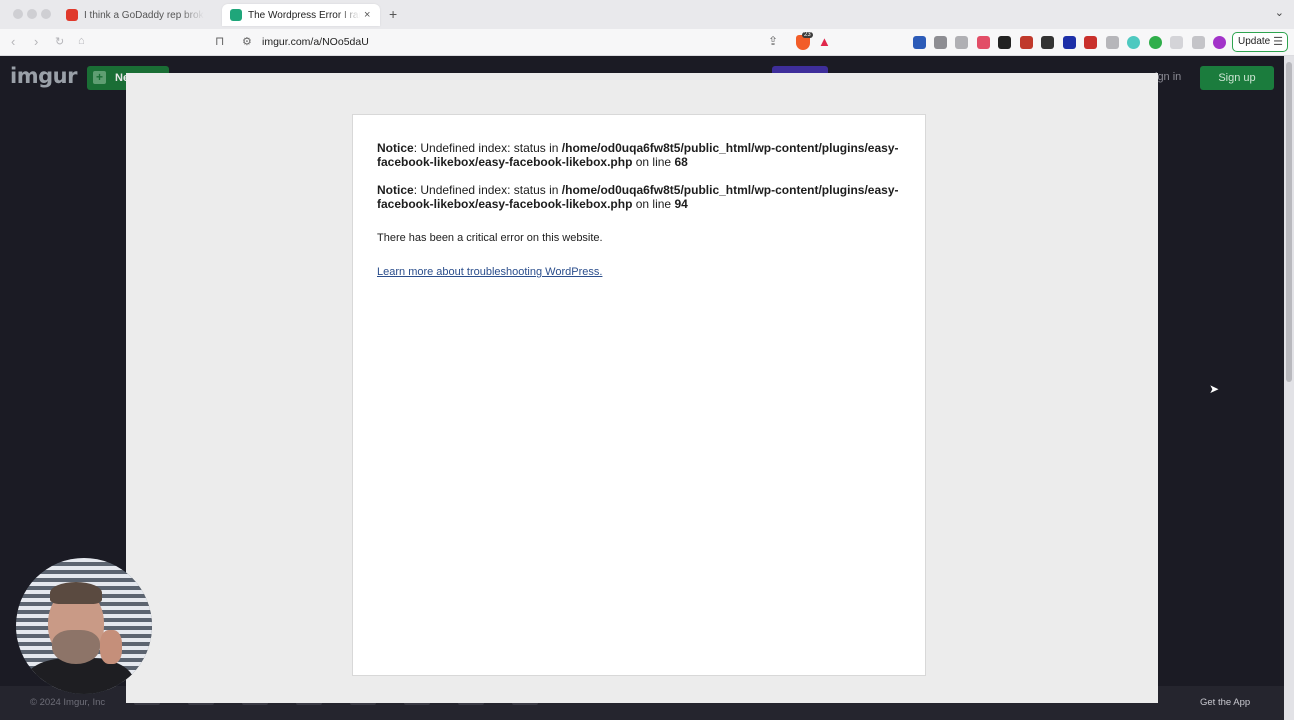  What do you see at coordinates (1176, 42) in the screenshot?
I see `puzzle-extensions-icon` at bounding box center [1176, 42].